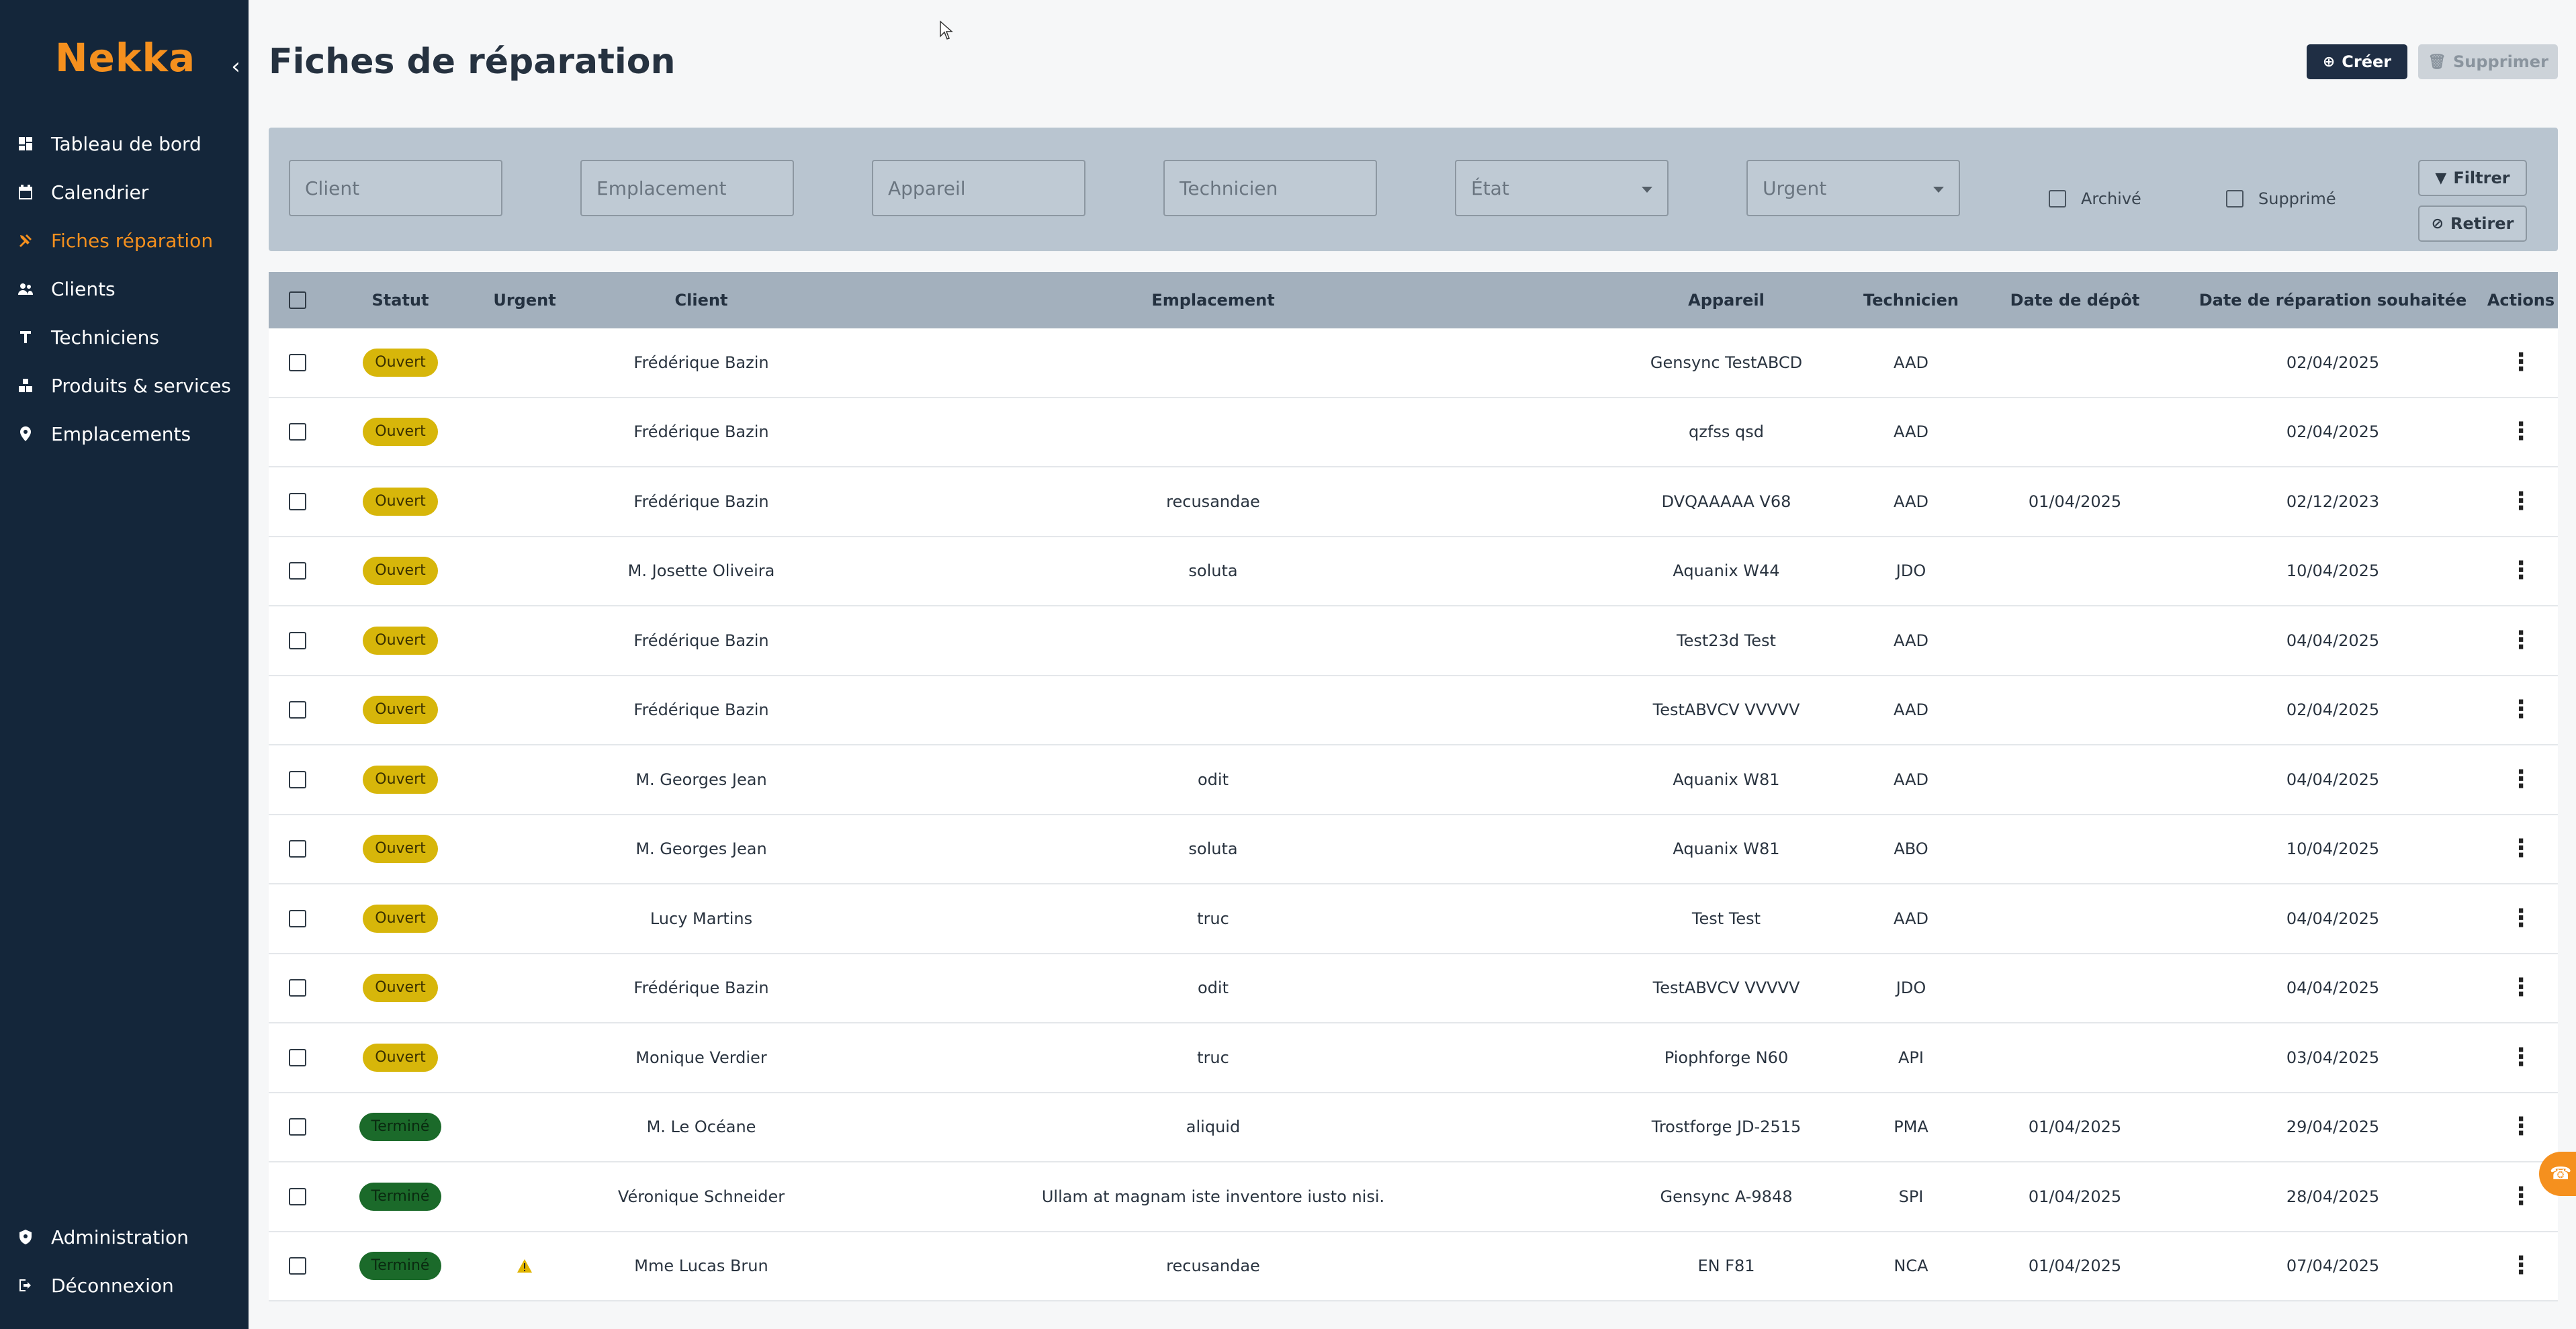 This screenshot has width=2576, height=1329. What do you see at coordinates (2333, 849) in the screenshot?
I see `date-souhaitee-cell: 10/04/2025` at bounding box center [2333, 849].